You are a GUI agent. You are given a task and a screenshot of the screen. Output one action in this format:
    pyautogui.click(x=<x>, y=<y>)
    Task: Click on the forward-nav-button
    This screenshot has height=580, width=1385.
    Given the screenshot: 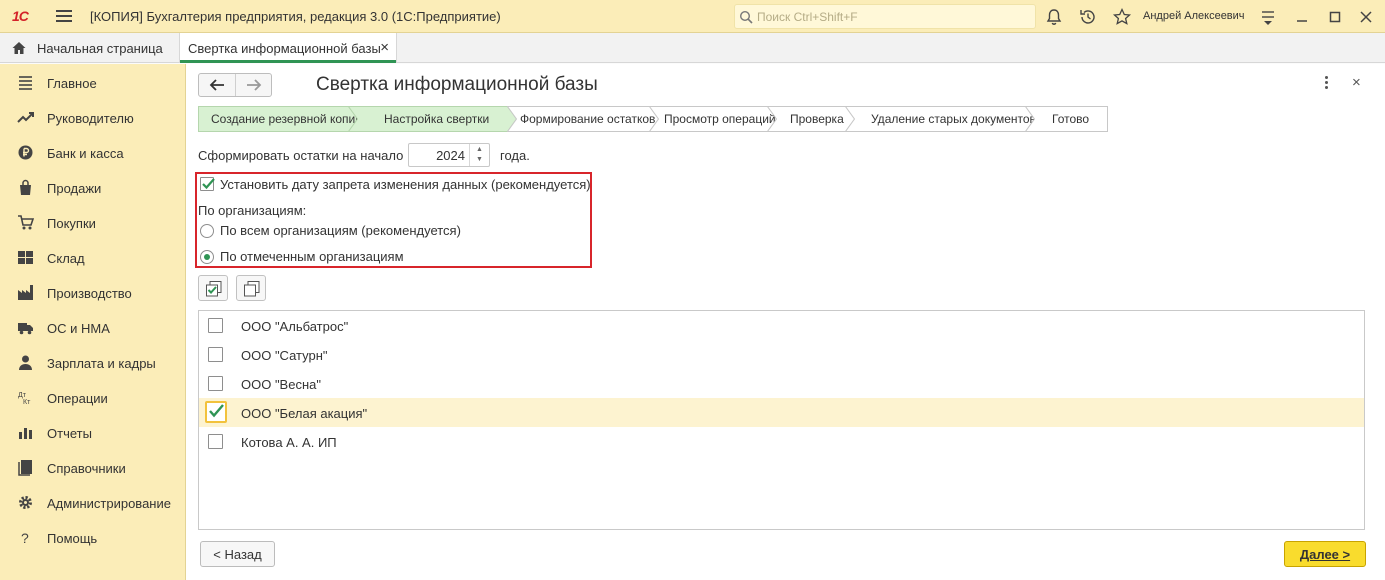 What is the action you would take?
    pyautogui.click(x=253, y=85)
    